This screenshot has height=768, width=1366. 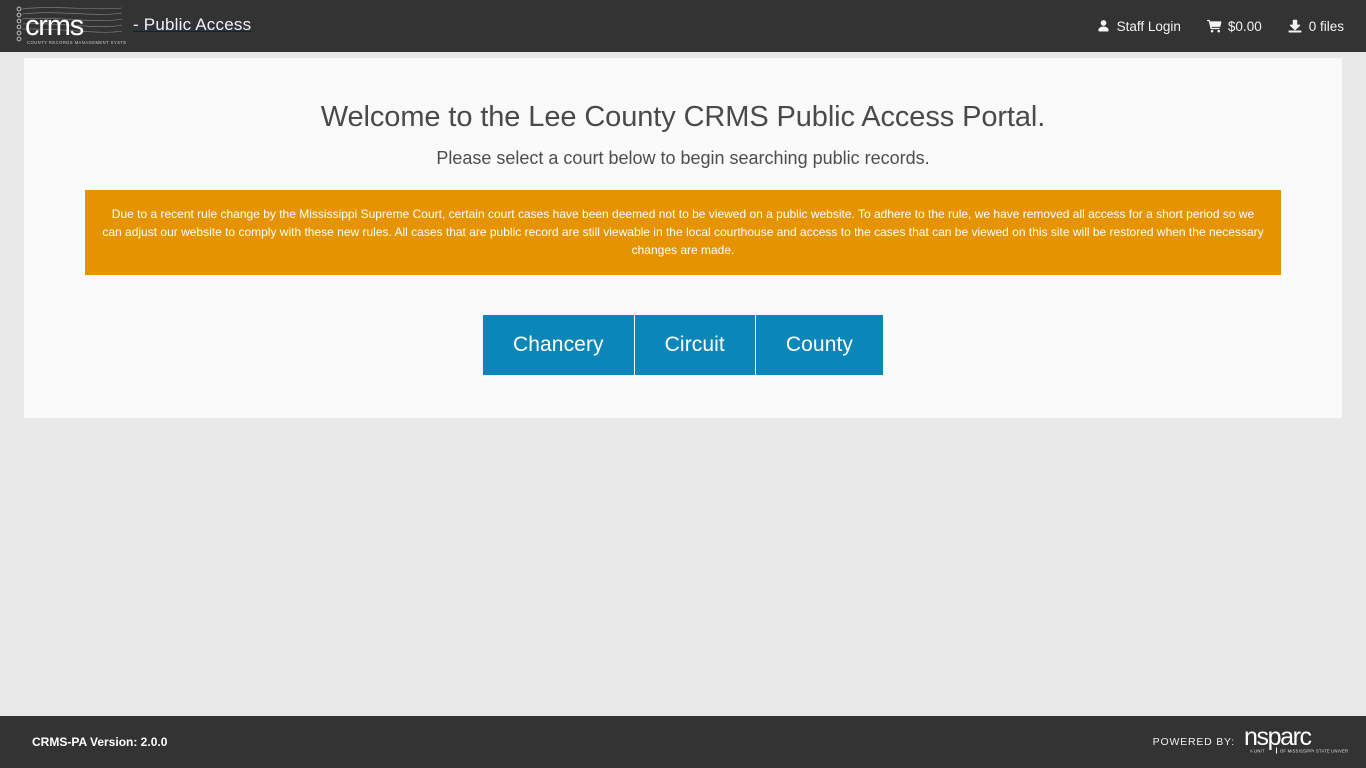 I want to click on crms-logo-icon: crms COUNTY RECORDS MANAGEMENT SYSTEM, so click(x=70, y=26).